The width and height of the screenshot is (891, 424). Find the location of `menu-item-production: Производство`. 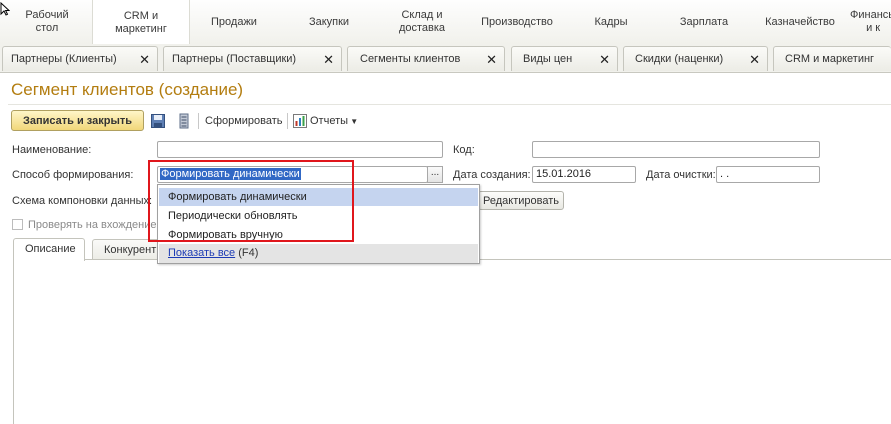

menu-item-production: Производство is located at coordinates (517, 22).